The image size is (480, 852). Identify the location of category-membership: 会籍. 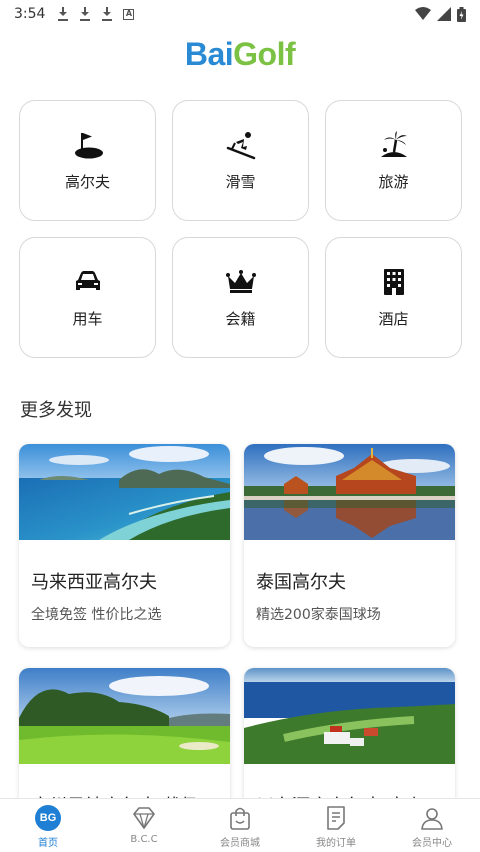
(240, 297).